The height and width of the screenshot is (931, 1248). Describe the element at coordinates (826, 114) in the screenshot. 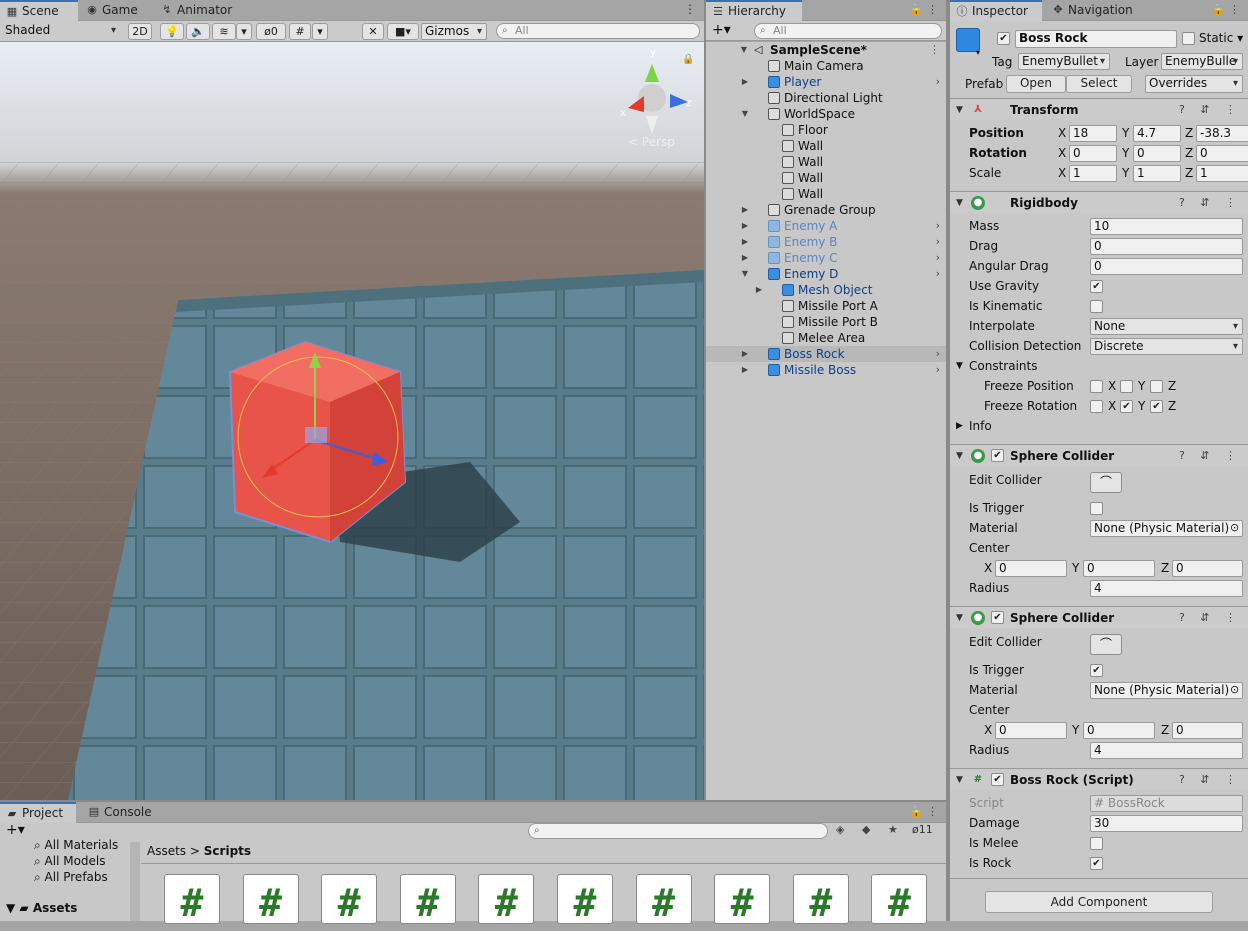

I see `hierarchy-item: ▼ WorldSpace` at that location.